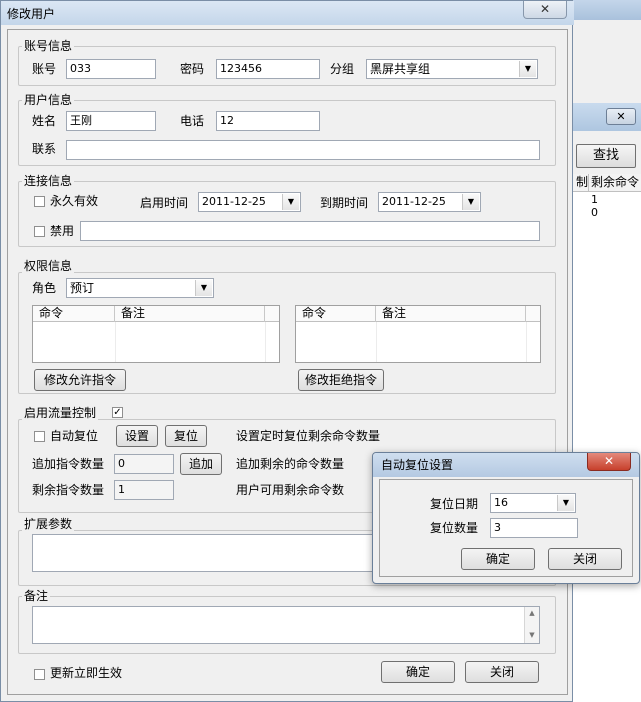 The width and height of the screenshot is (641, 702). Describe the element at coordinates (594, 199) in the screenshot. I see `background-row-remaining: 1` at that location.